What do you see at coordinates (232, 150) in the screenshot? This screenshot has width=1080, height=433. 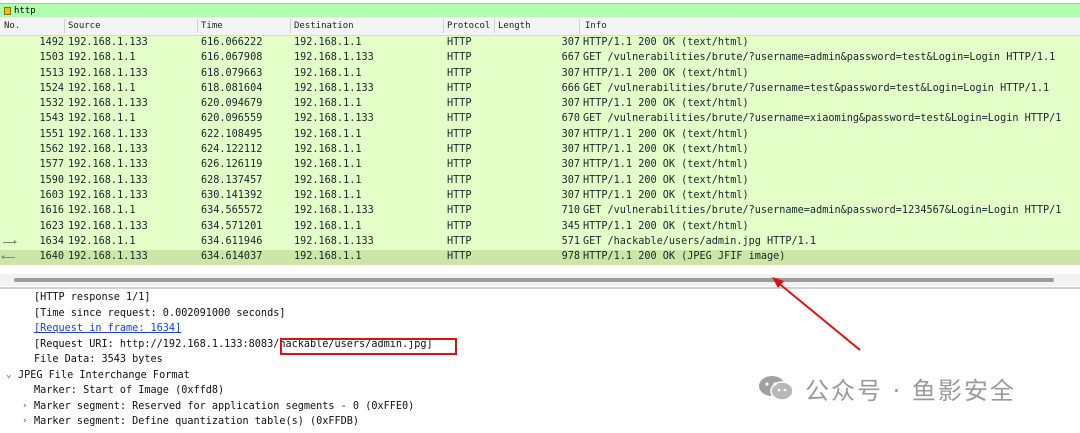 I see `cell-time: 624.122112` at bounding box center [232, 150].